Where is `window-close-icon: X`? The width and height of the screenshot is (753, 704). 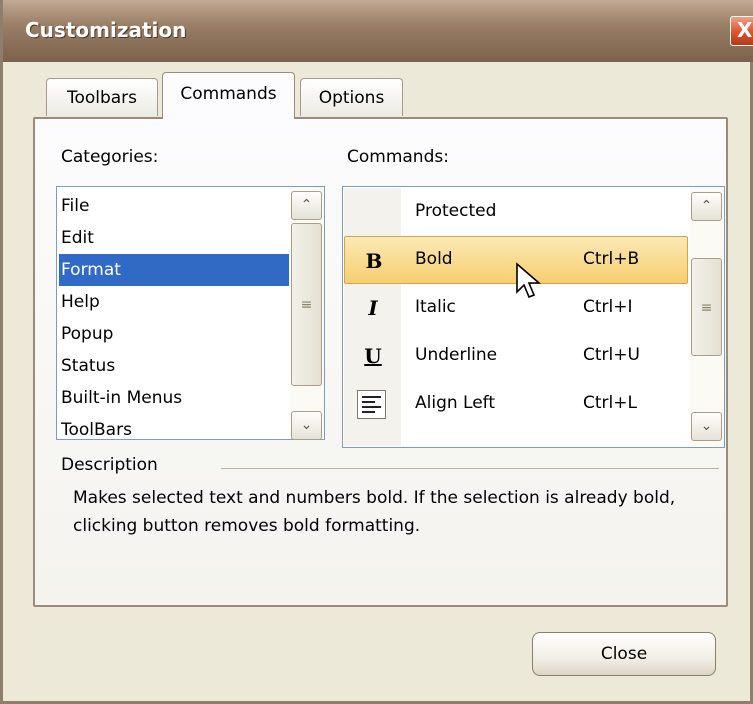 window-close-icon: X is located at coordinates (741, 31).